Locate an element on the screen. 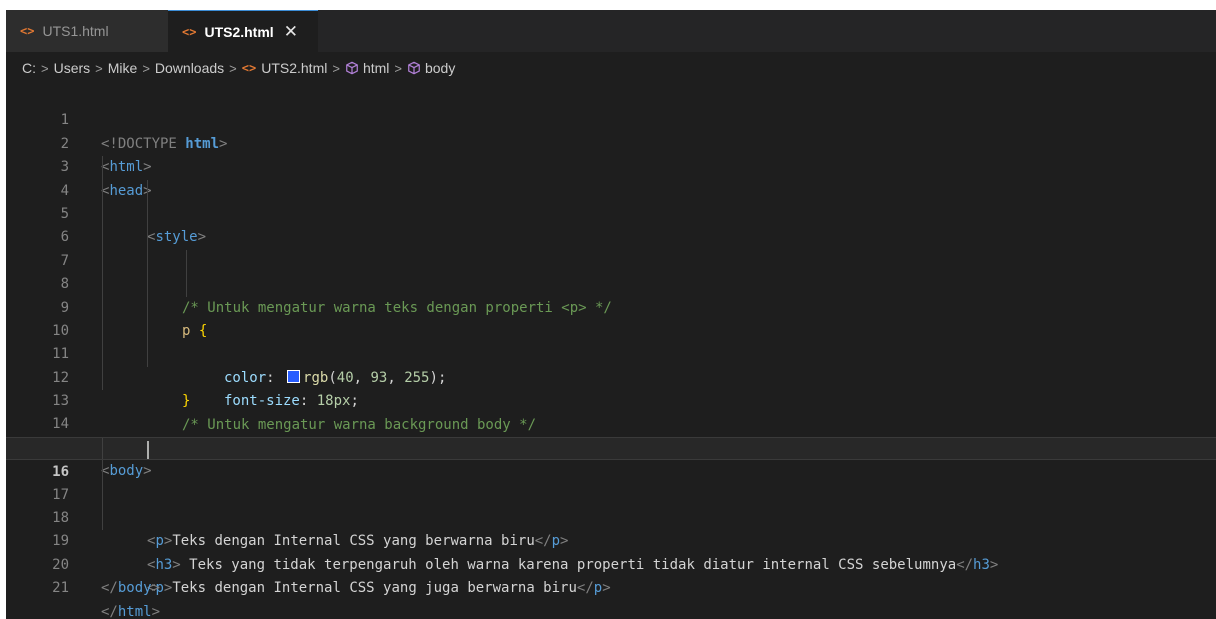 The height and width of the screenshot is (619, 1216). breadcrumb-element-html: html is located at coordinates (376, 68).